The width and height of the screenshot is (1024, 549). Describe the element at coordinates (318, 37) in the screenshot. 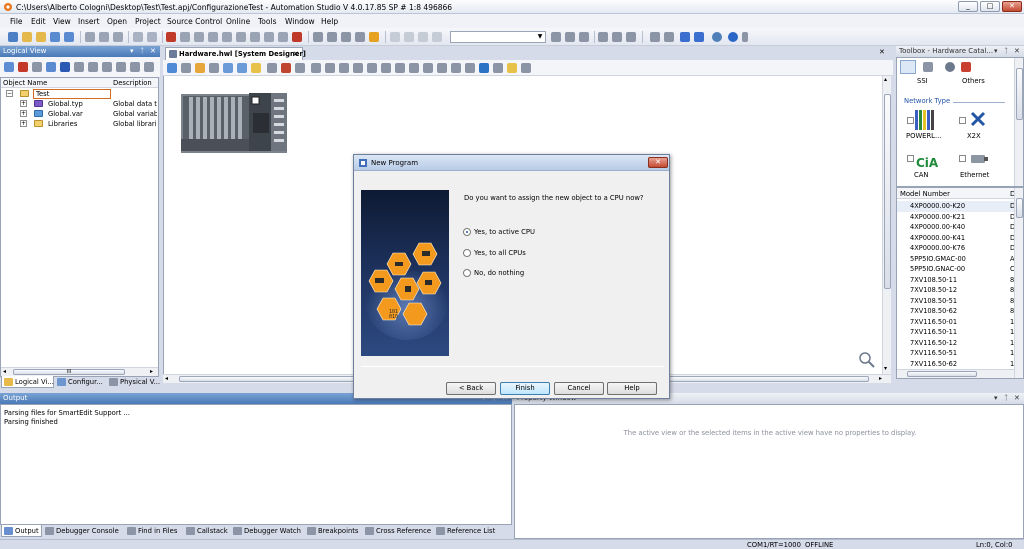

I see `zoom-icon` at that location.